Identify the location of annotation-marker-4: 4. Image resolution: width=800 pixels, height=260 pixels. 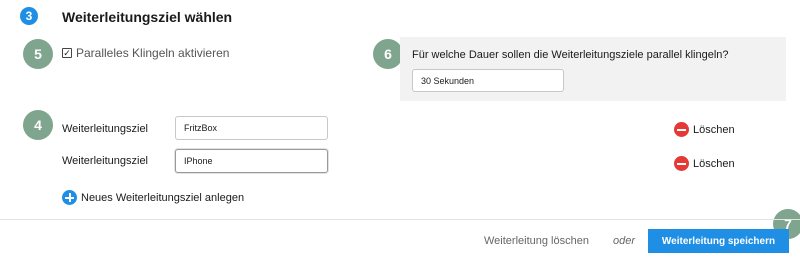
(38, 125).